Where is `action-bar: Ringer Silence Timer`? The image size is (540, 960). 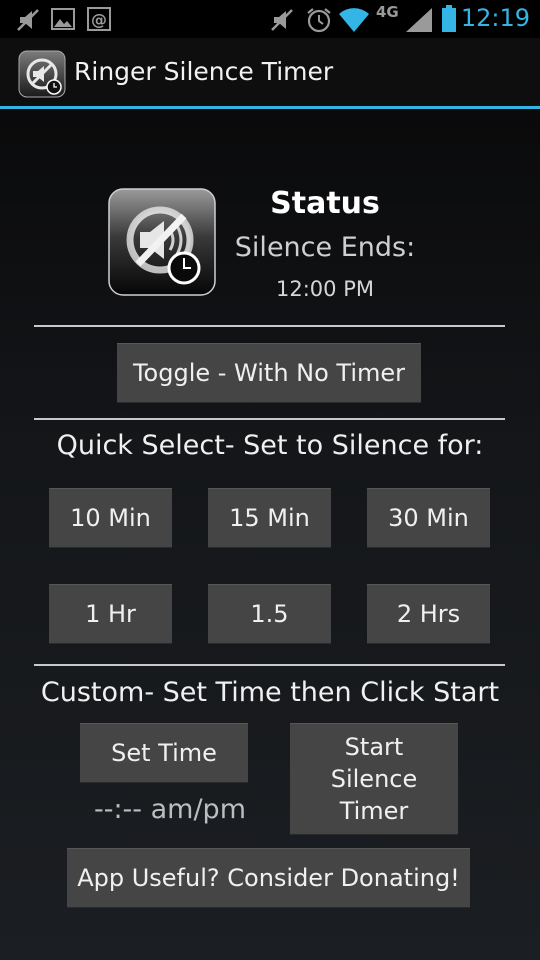 action-bar: Ringer Silence Timer is located at coordinates (270, 73).